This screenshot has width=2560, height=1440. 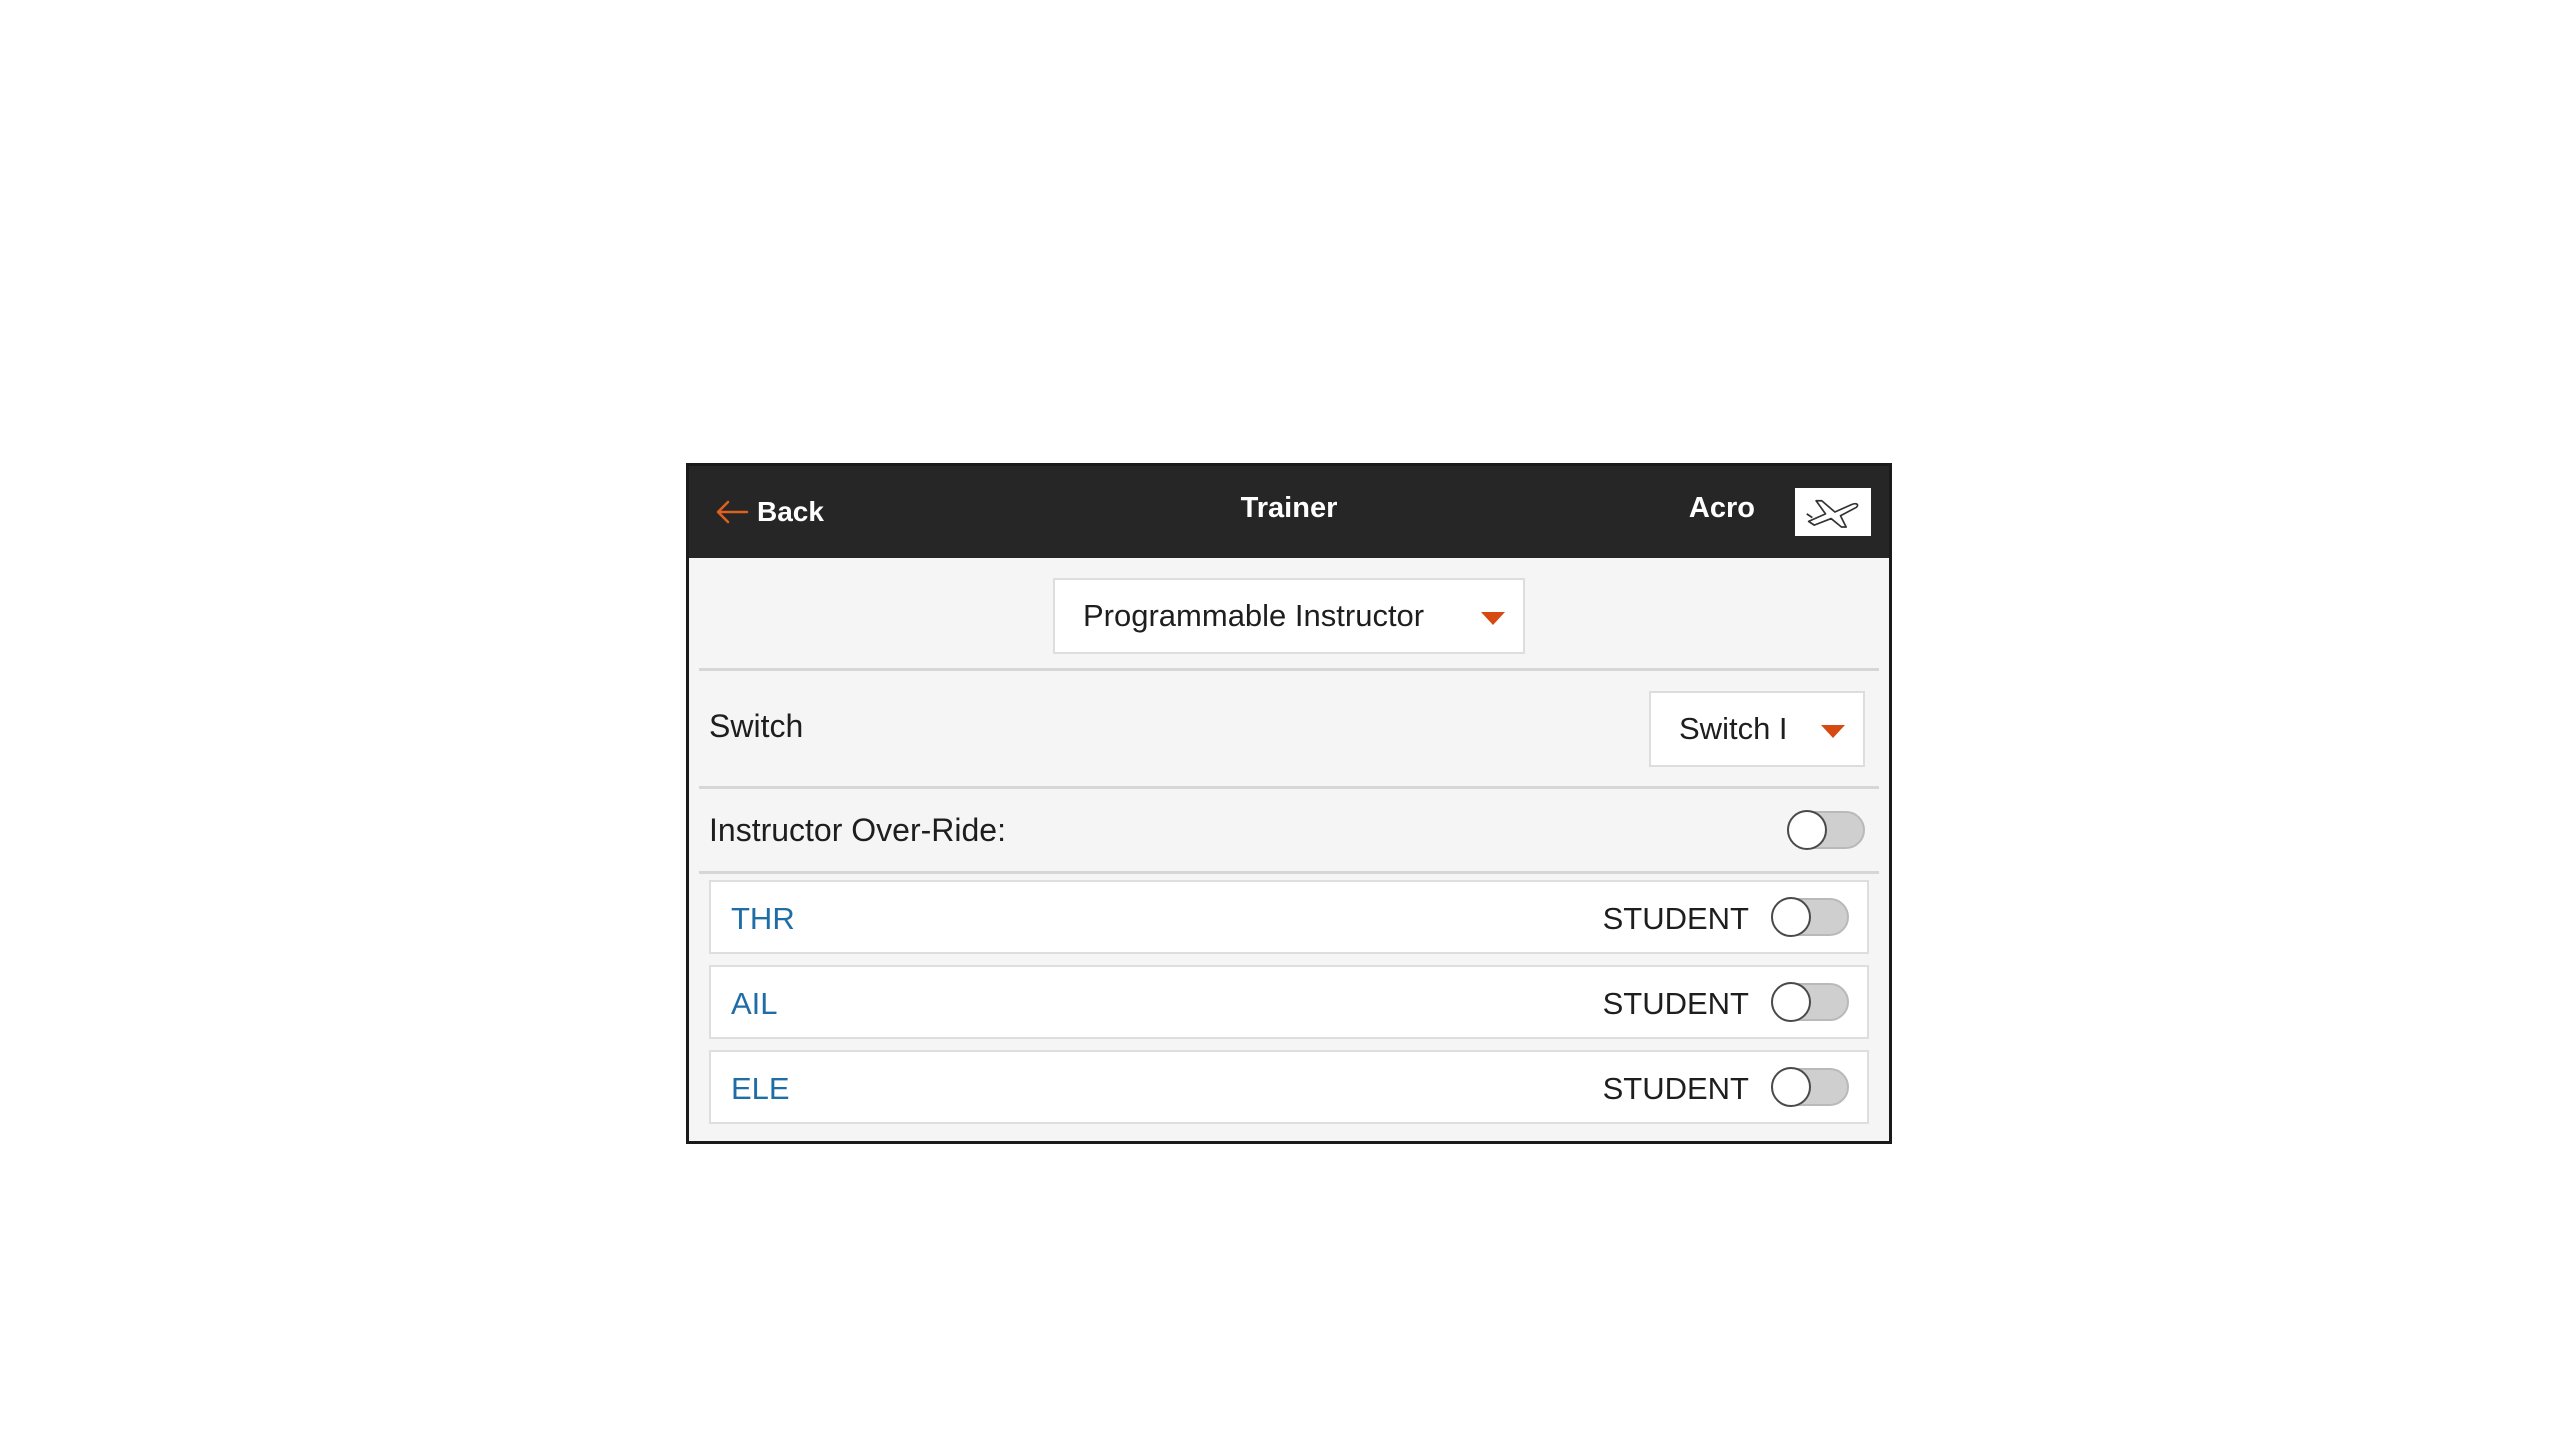 What do you see at coordinates (1722, 508) in the screenshot?
I see `model-name: Acro` at bounding box center [1722, 508].